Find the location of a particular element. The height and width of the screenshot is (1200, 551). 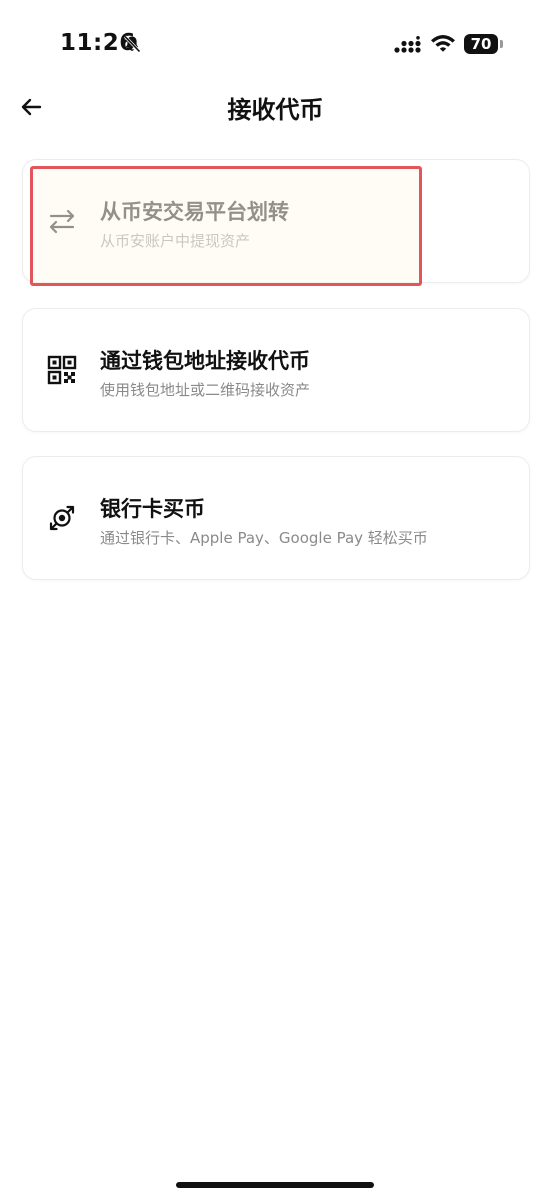

option-label: 银行卡买币 is located at coordinates (152, 509).